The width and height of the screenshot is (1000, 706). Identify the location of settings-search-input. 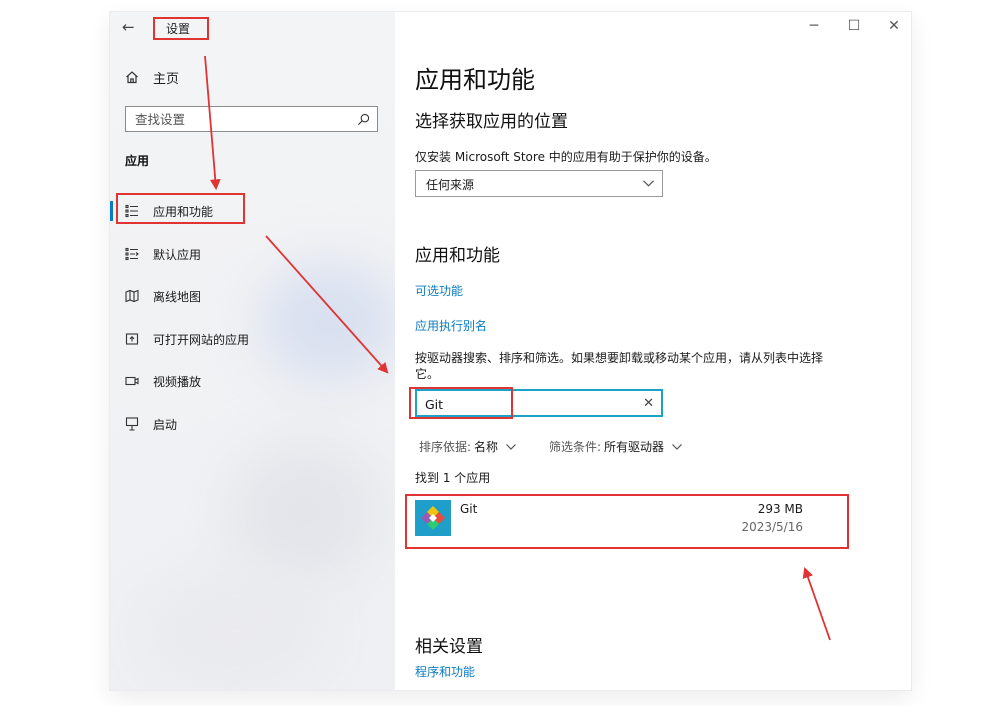
(241, 119).